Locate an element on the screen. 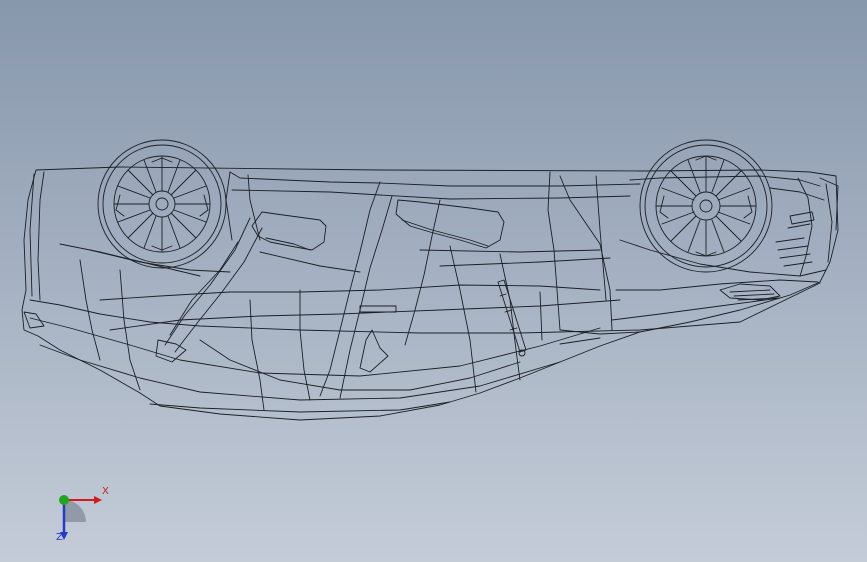  coordinate-triad: X Z is located at coordinates (83, 513).